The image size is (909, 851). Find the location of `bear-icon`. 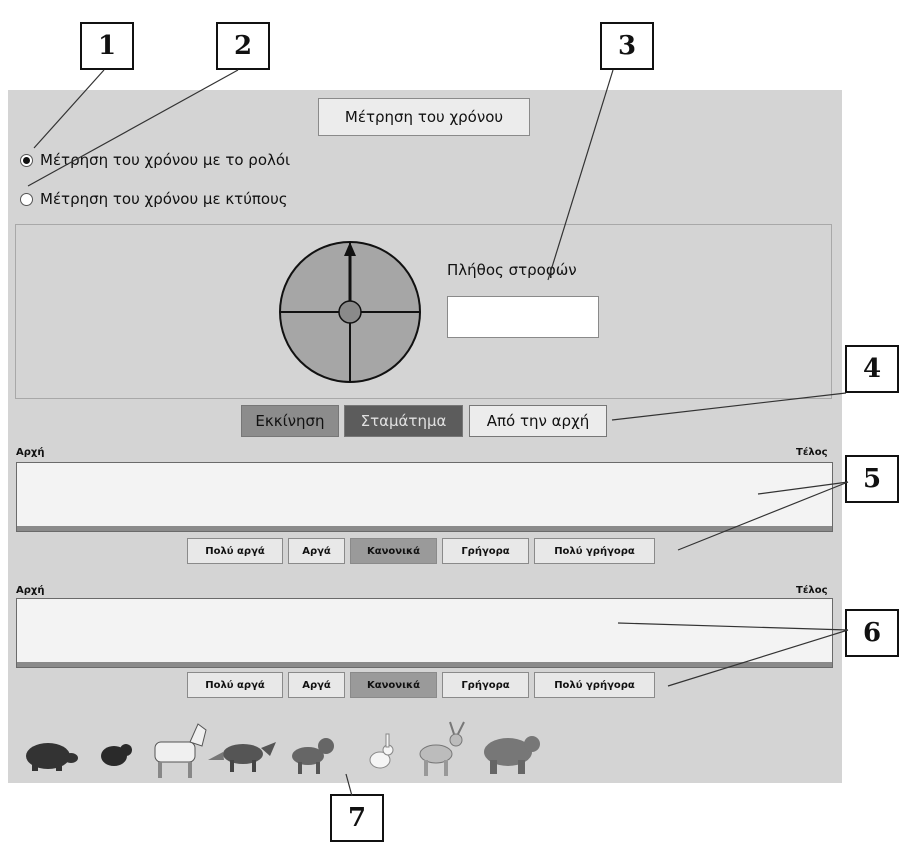

bear-icon is located at coordinates (512, 755).